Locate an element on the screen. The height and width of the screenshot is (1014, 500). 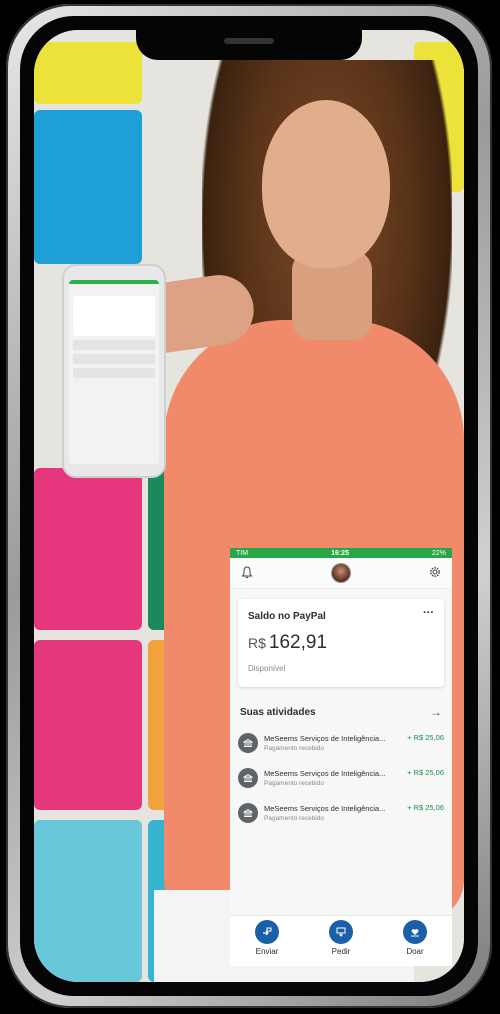
balance-title: Saldo no PayPal is located at coordinates (287, 616).